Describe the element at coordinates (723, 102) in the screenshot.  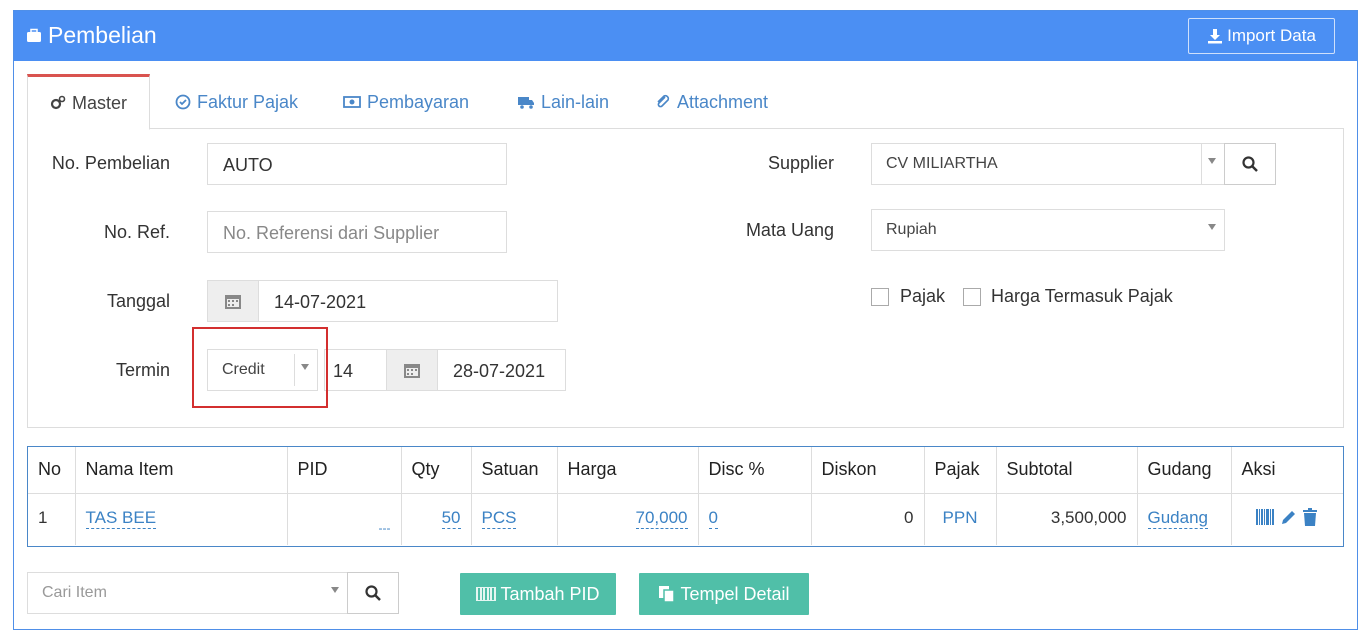
I see `tab-attachment-label: Attachment` at that location.